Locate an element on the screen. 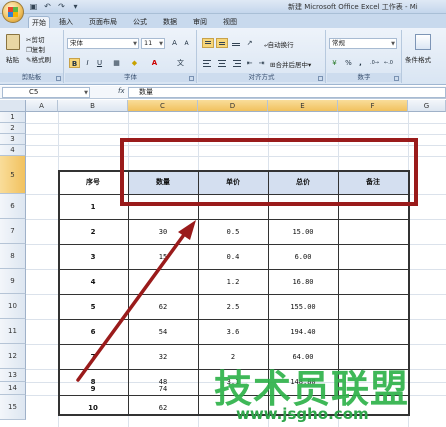 Image resolution: width=446 pixels, height=427 pixels. paste-button: 粘贴 is located at coordinates (12, 59).